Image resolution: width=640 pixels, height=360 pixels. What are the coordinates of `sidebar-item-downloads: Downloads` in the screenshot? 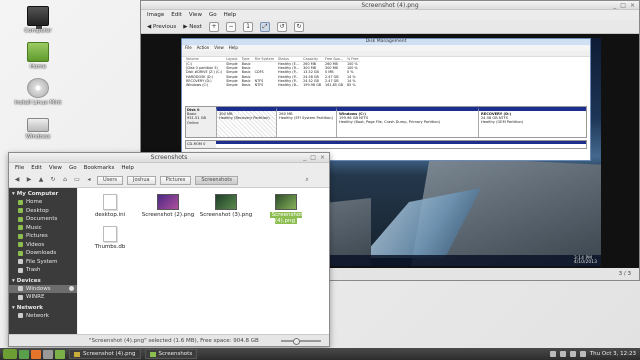 It's located at (43, 253).